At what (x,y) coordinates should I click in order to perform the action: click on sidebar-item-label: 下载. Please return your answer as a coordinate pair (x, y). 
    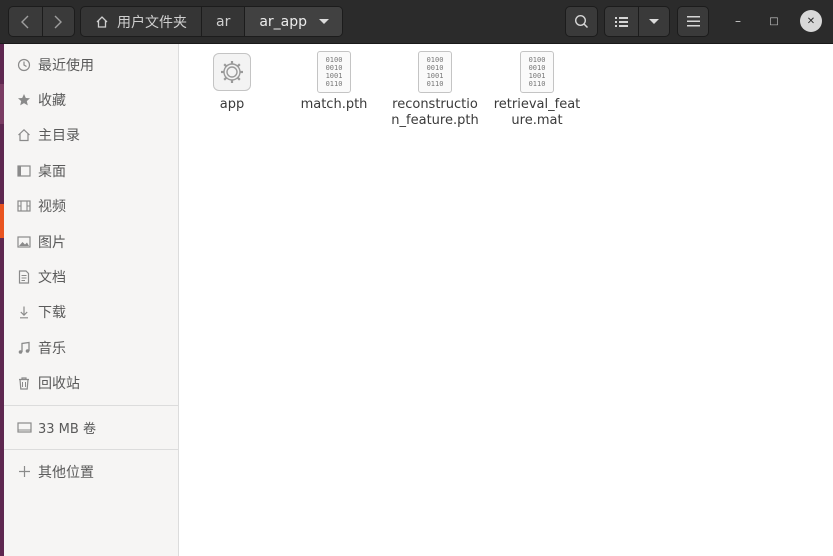
    Looking at the image, I should click on (52, 313).